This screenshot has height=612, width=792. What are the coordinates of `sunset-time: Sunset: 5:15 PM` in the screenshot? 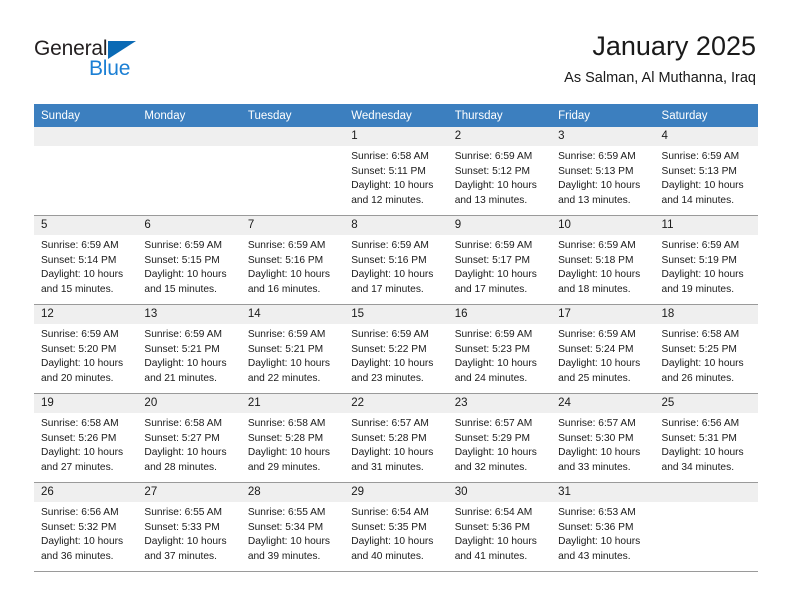 It's located at (182, 260).